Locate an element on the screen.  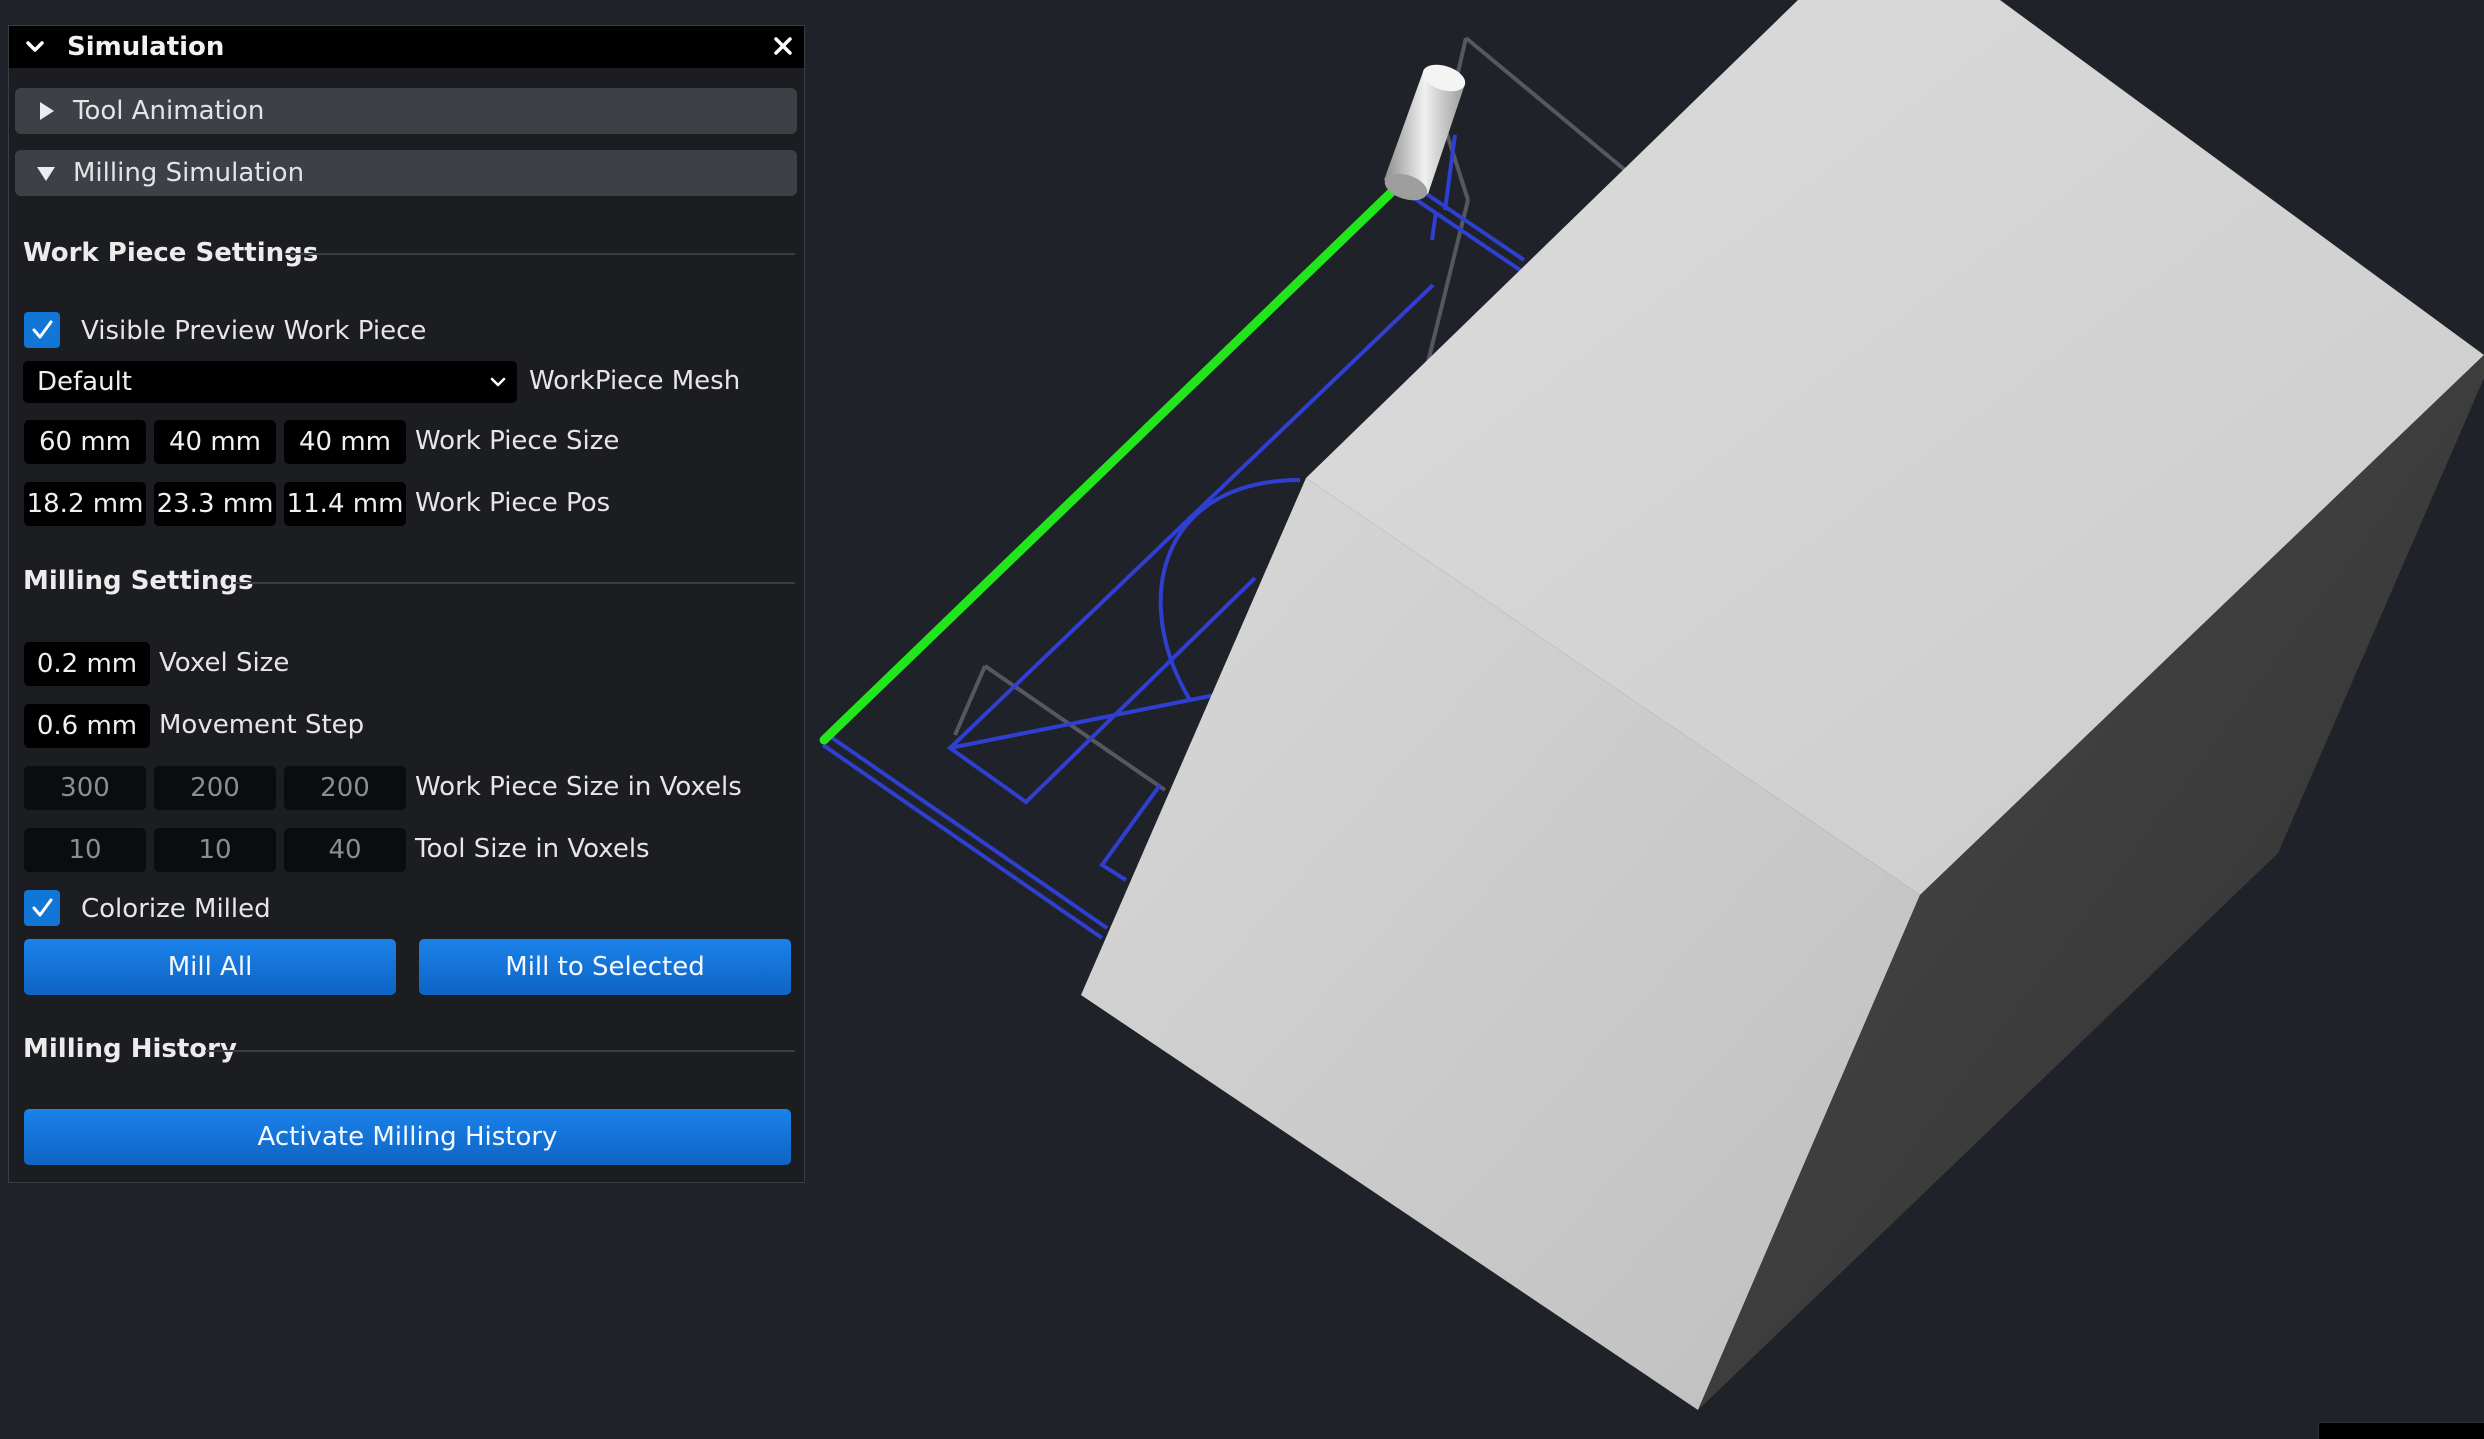
workpiece-mesh-value: Default is located at coordinates (84, 382).